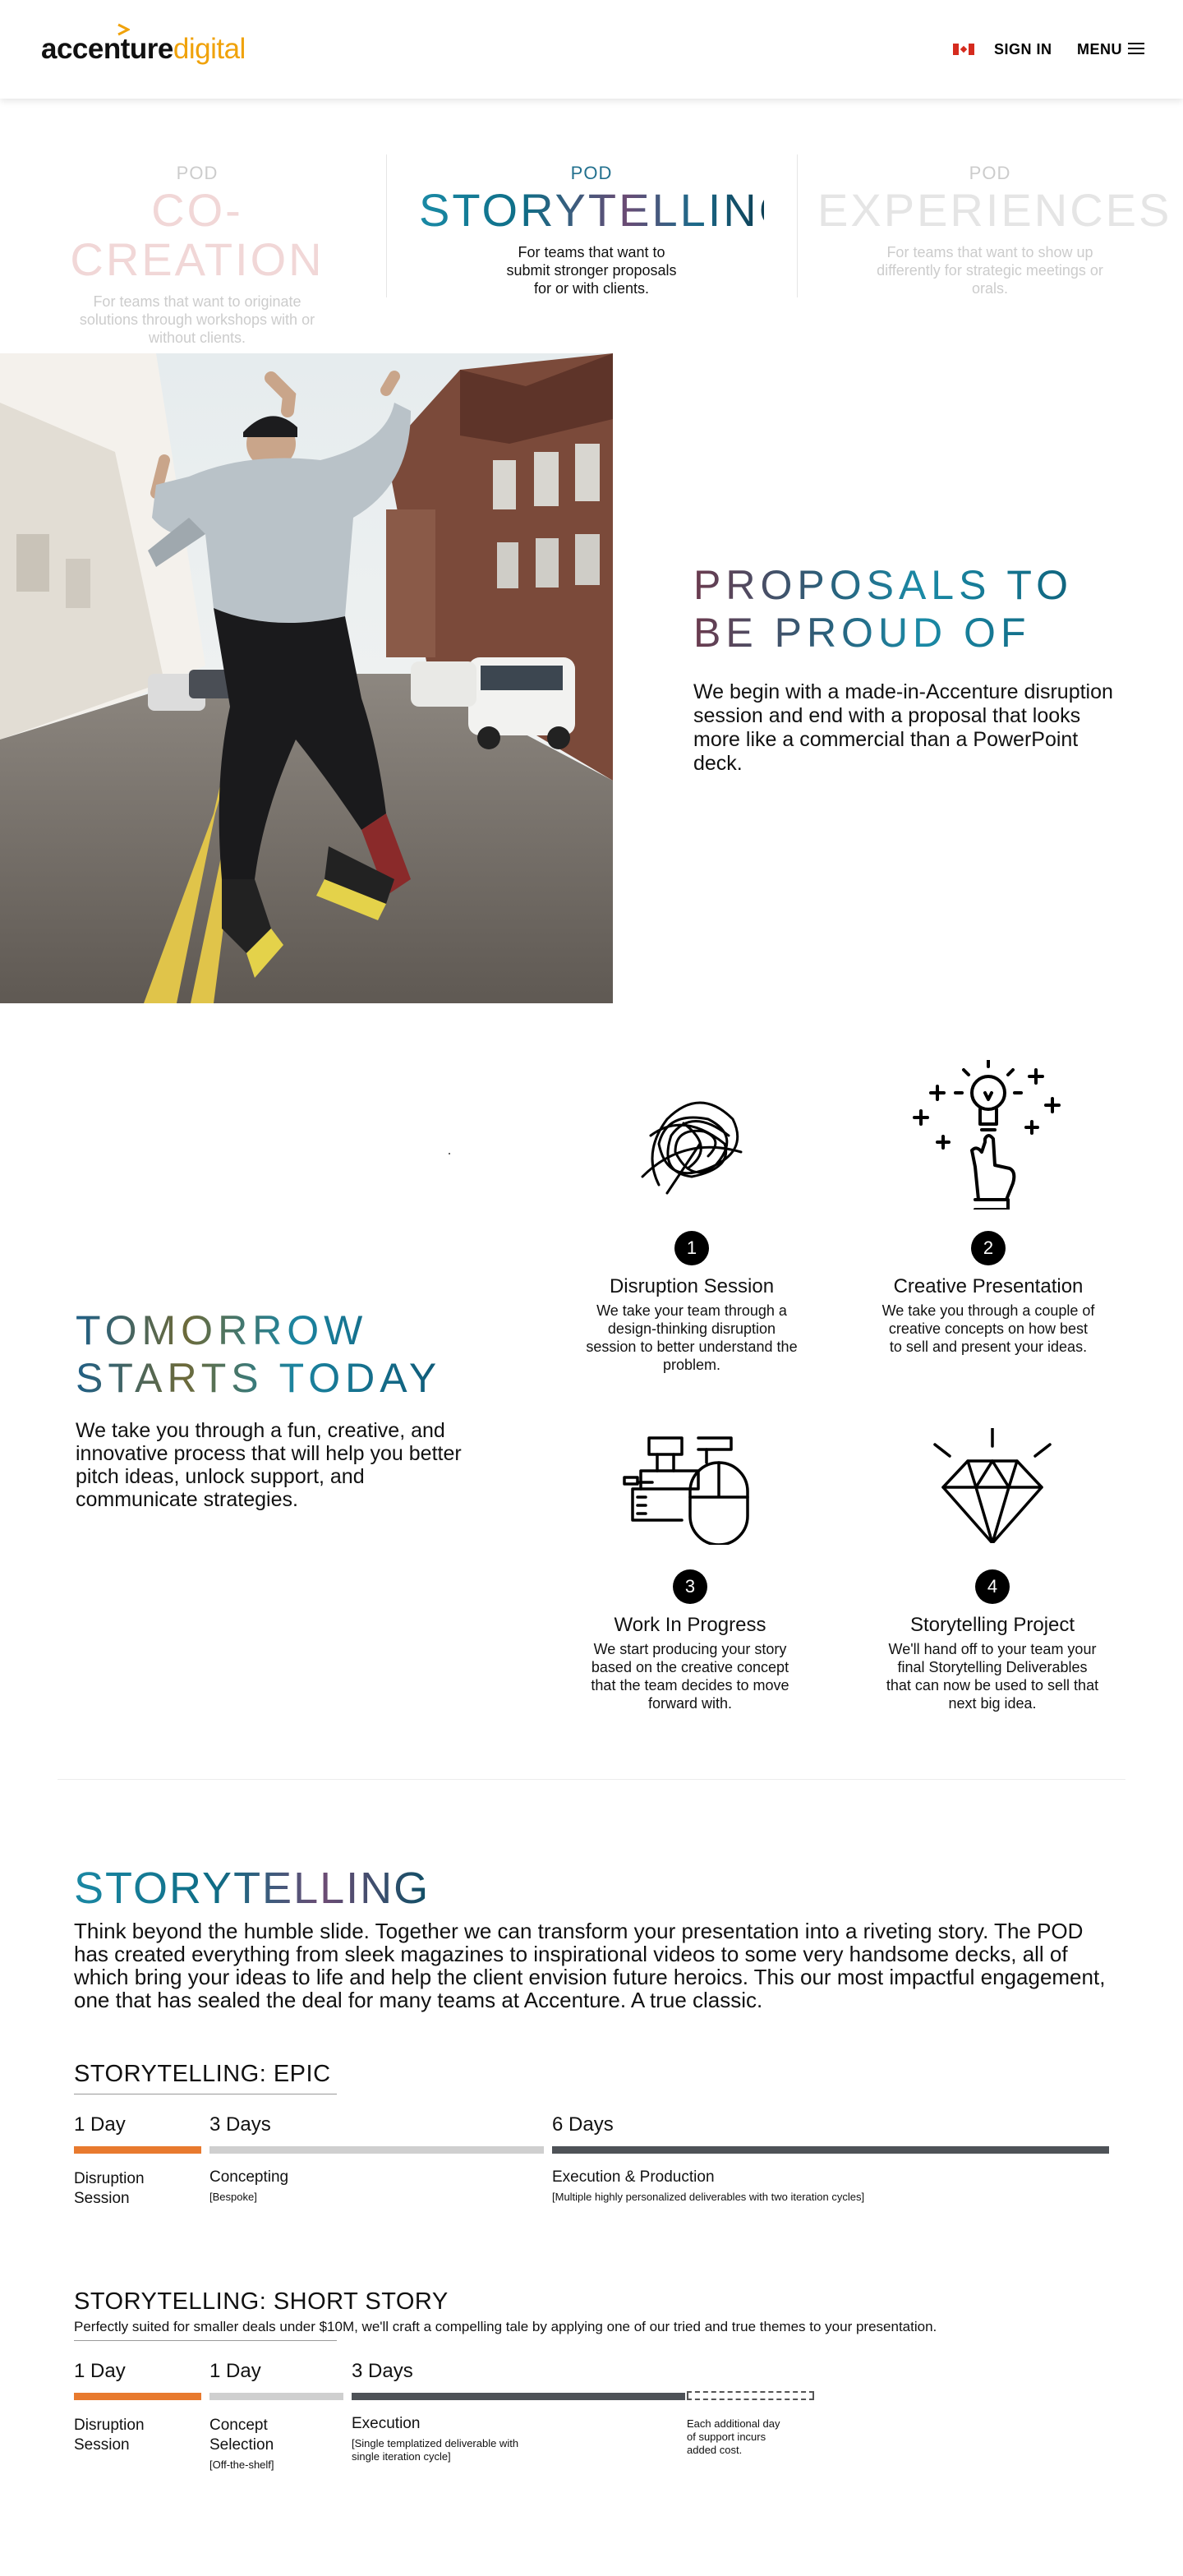 The width and height of the screenshot is (1183, 2576). What do you see at coordinates (197, 234) in the screenshot?
I see `pod-title: CO-CREATION` at bounding box center [197, 234].